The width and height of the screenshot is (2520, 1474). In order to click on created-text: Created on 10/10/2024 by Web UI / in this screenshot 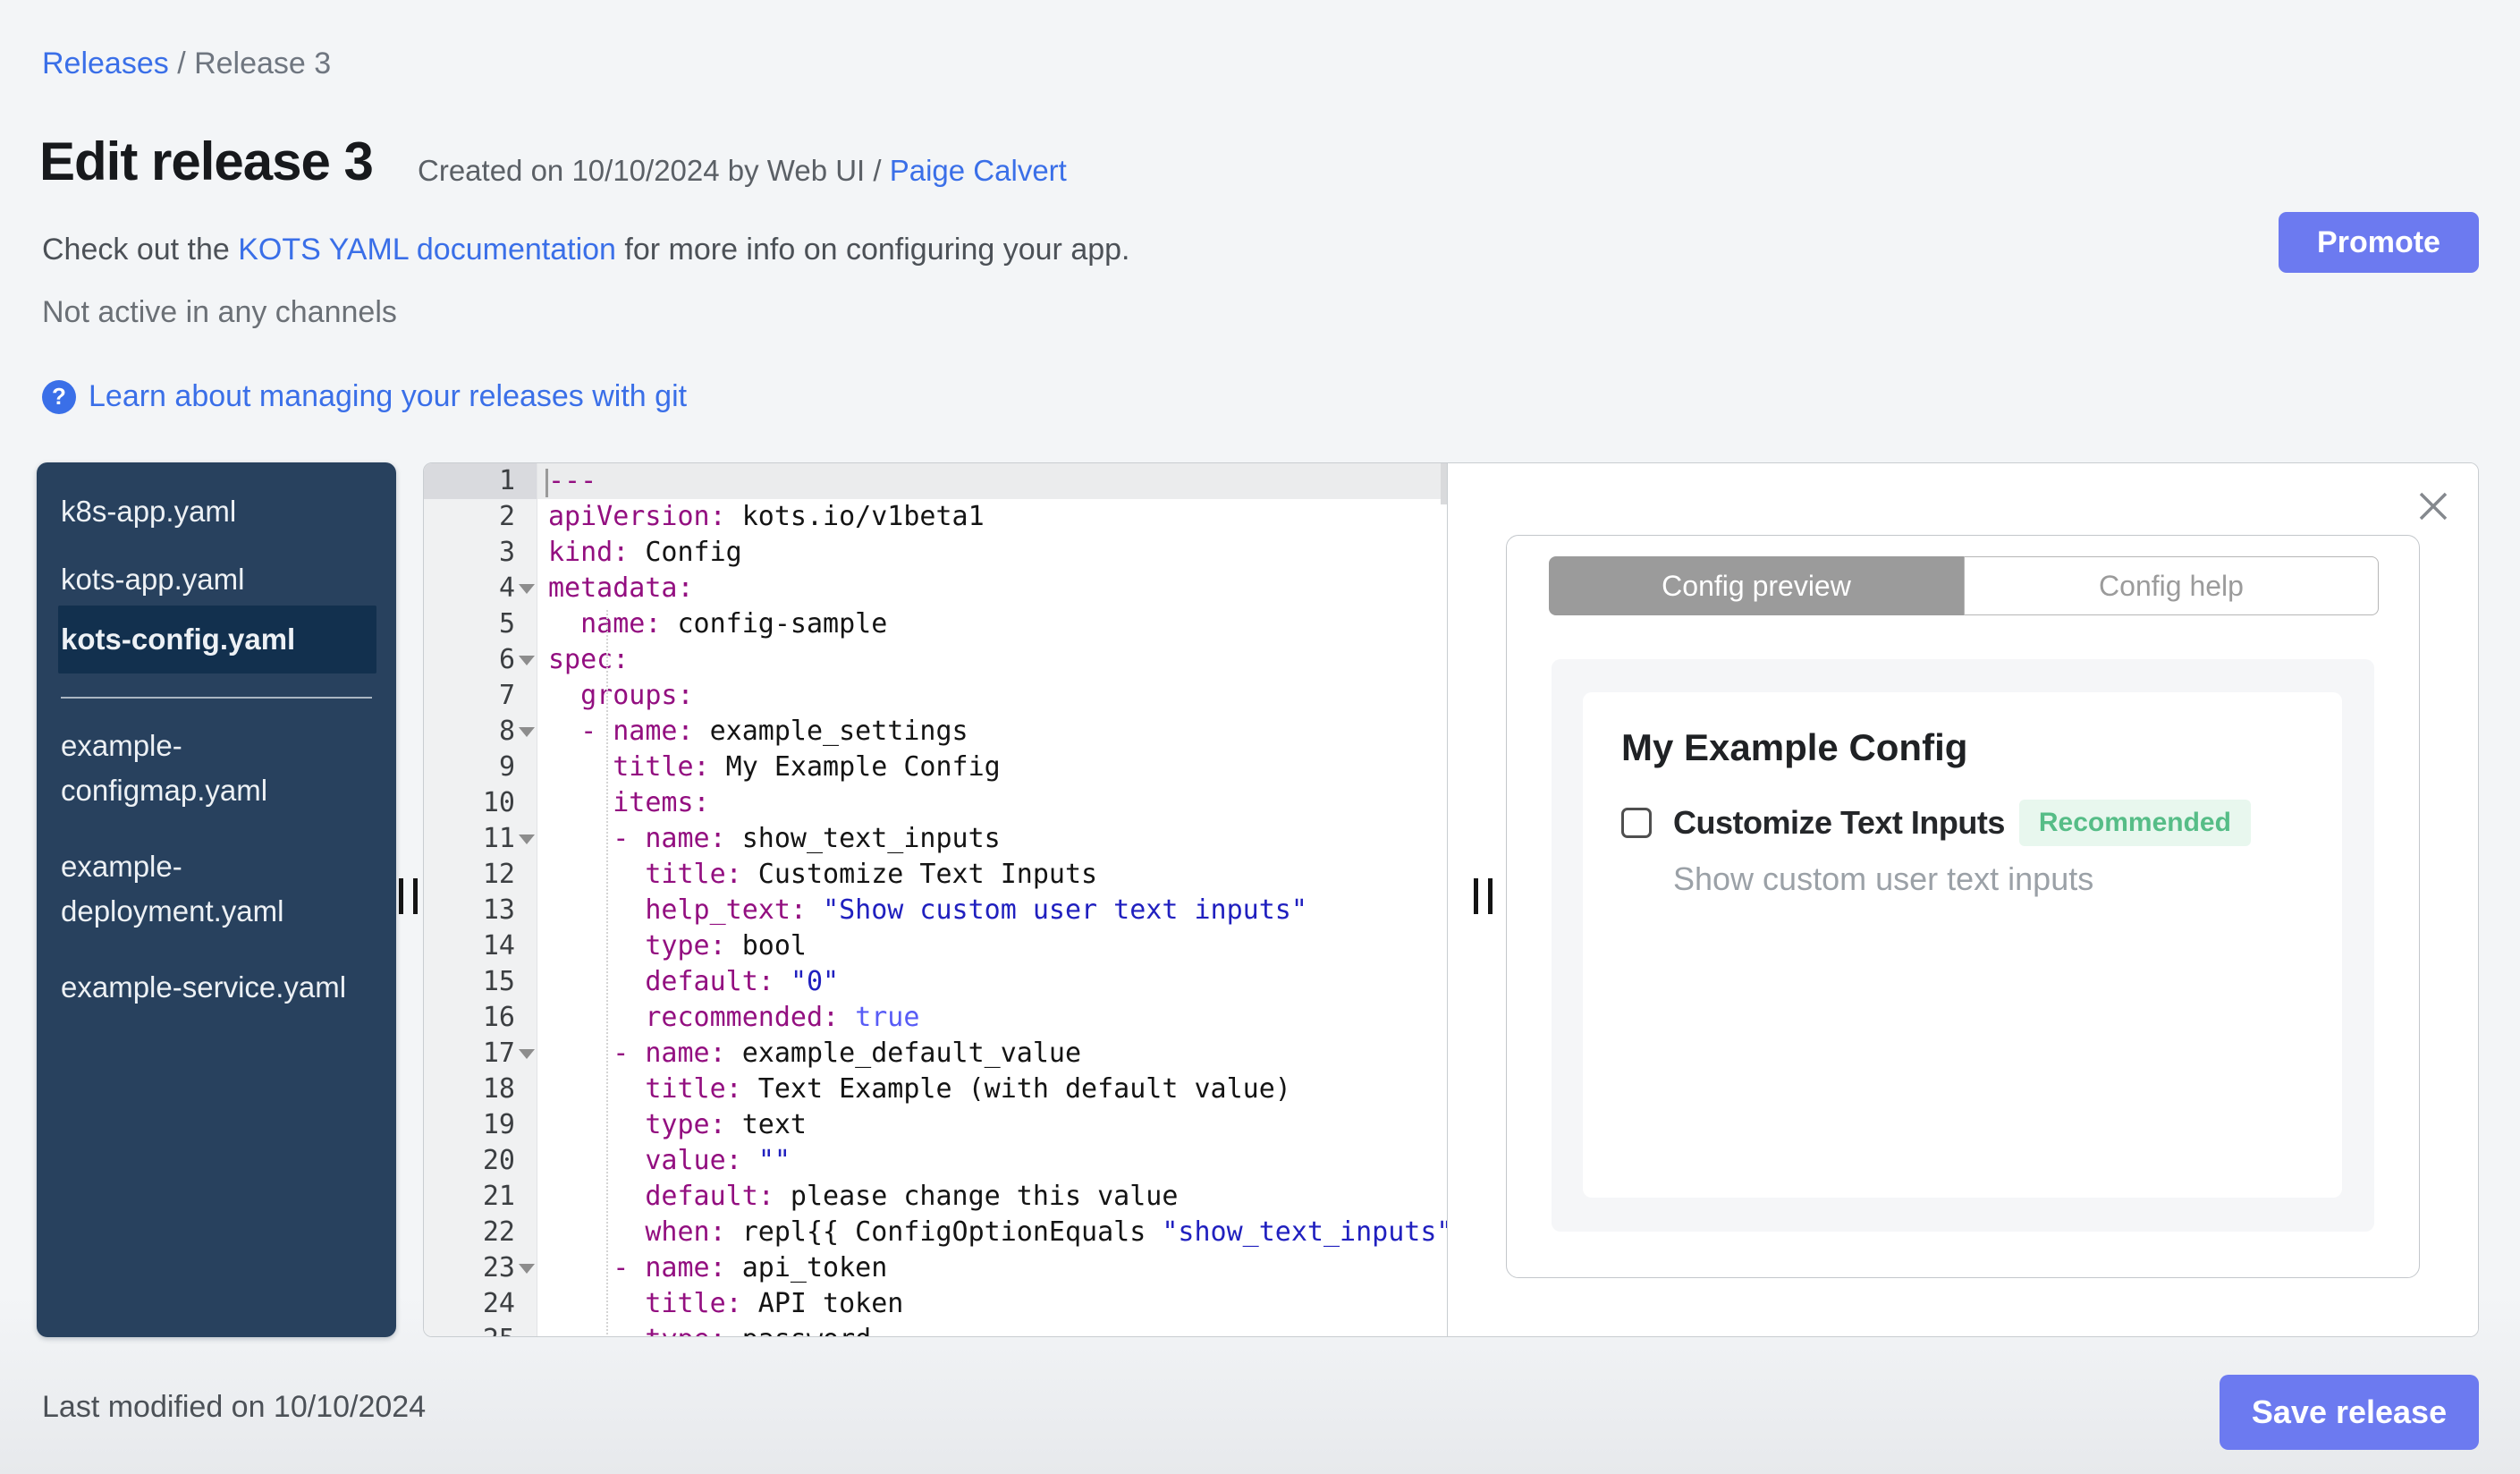, I will do `click(654, 170)`.